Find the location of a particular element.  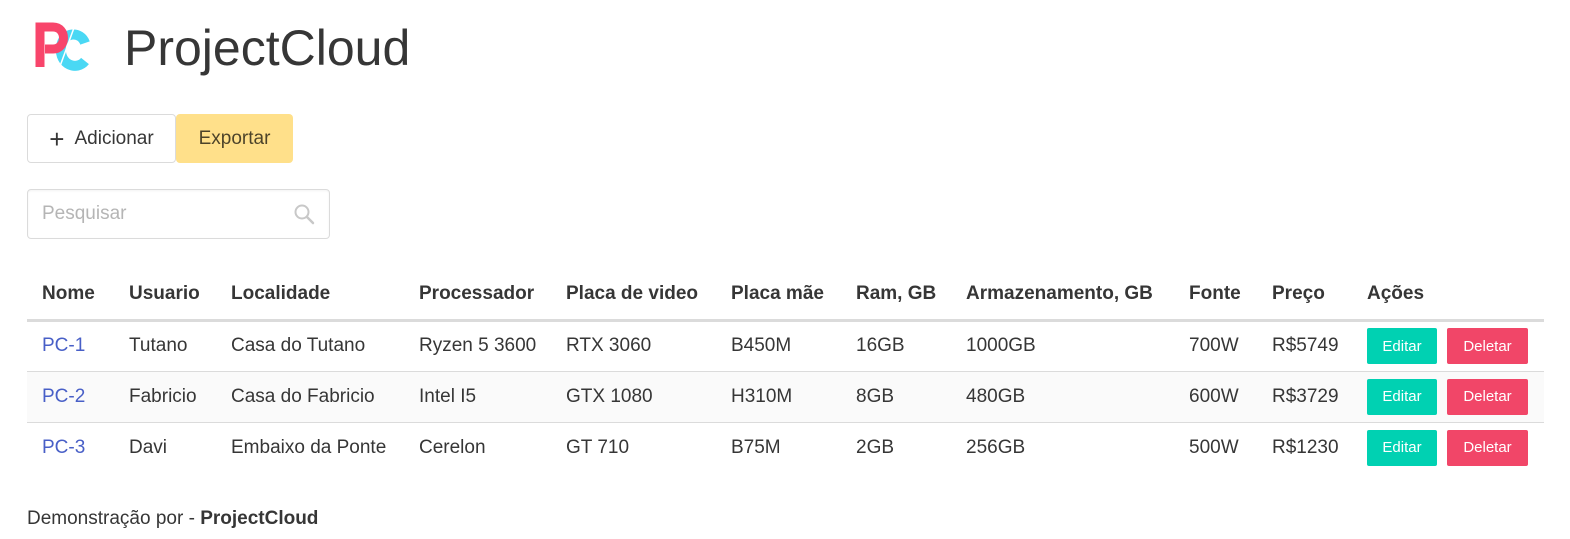

pc-link: PC-2 is located at coordinates (63, 396).